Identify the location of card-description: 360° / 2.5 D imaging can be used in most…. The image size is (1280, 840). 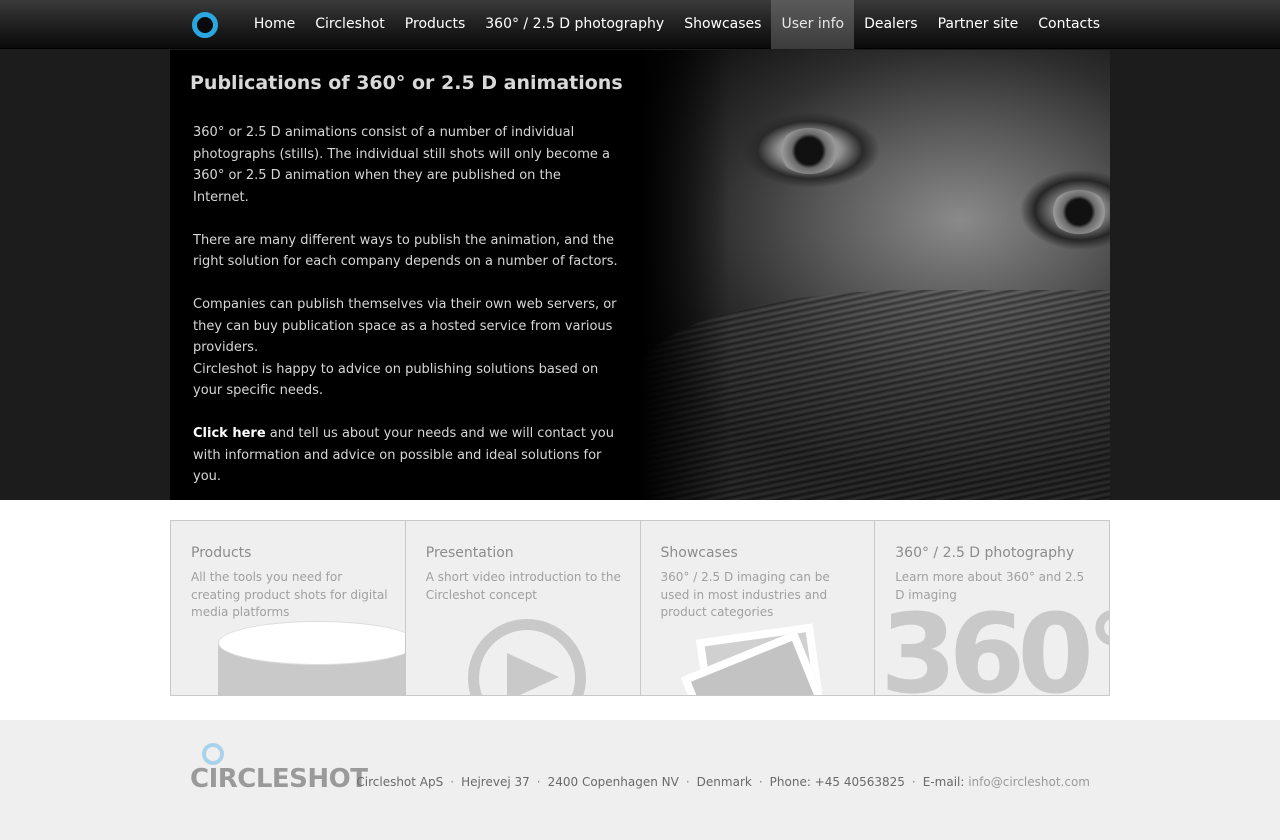
(745, 594).